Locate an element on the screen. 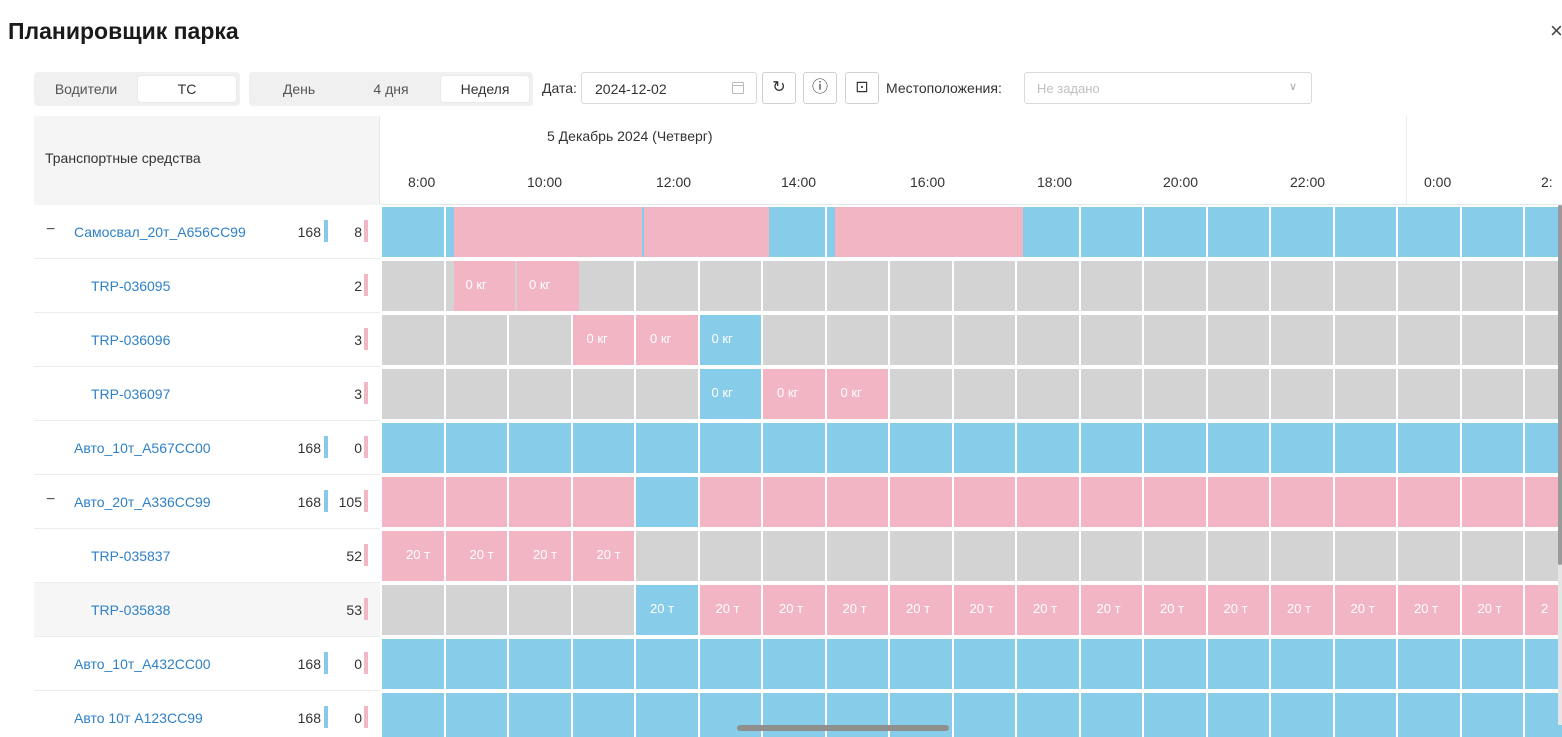 Image resolution: width=1562 pixels, height=737 pixels. locations-select: Не задано ∨ is located at coordinates (1168, 88).